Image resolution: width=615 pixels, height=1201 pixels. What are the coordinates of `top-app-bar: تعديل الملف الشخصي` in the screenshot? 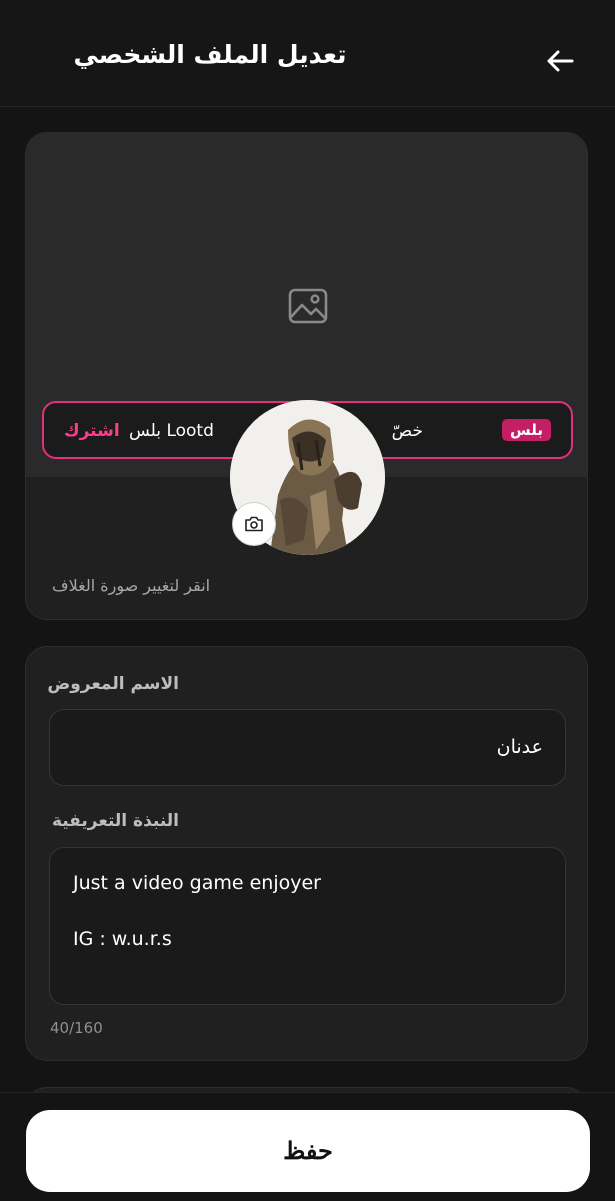 It's located at (307, 53).